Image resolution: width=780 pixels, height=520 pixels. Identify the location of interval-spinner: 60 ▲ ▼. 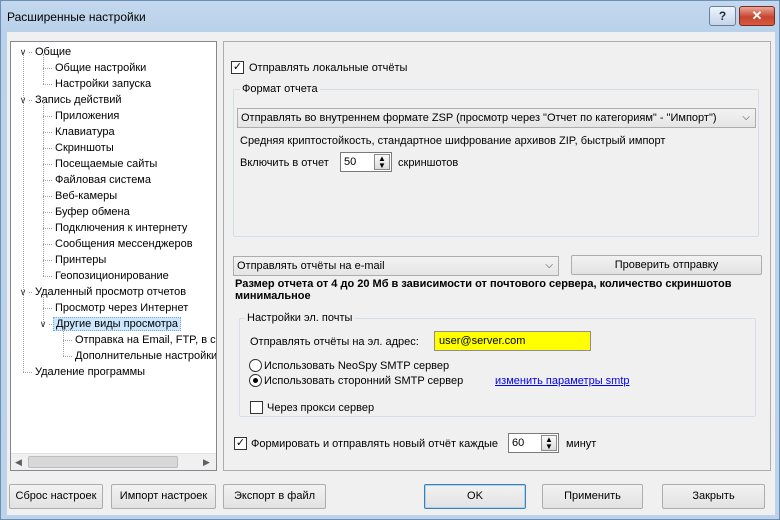
(533, 443).